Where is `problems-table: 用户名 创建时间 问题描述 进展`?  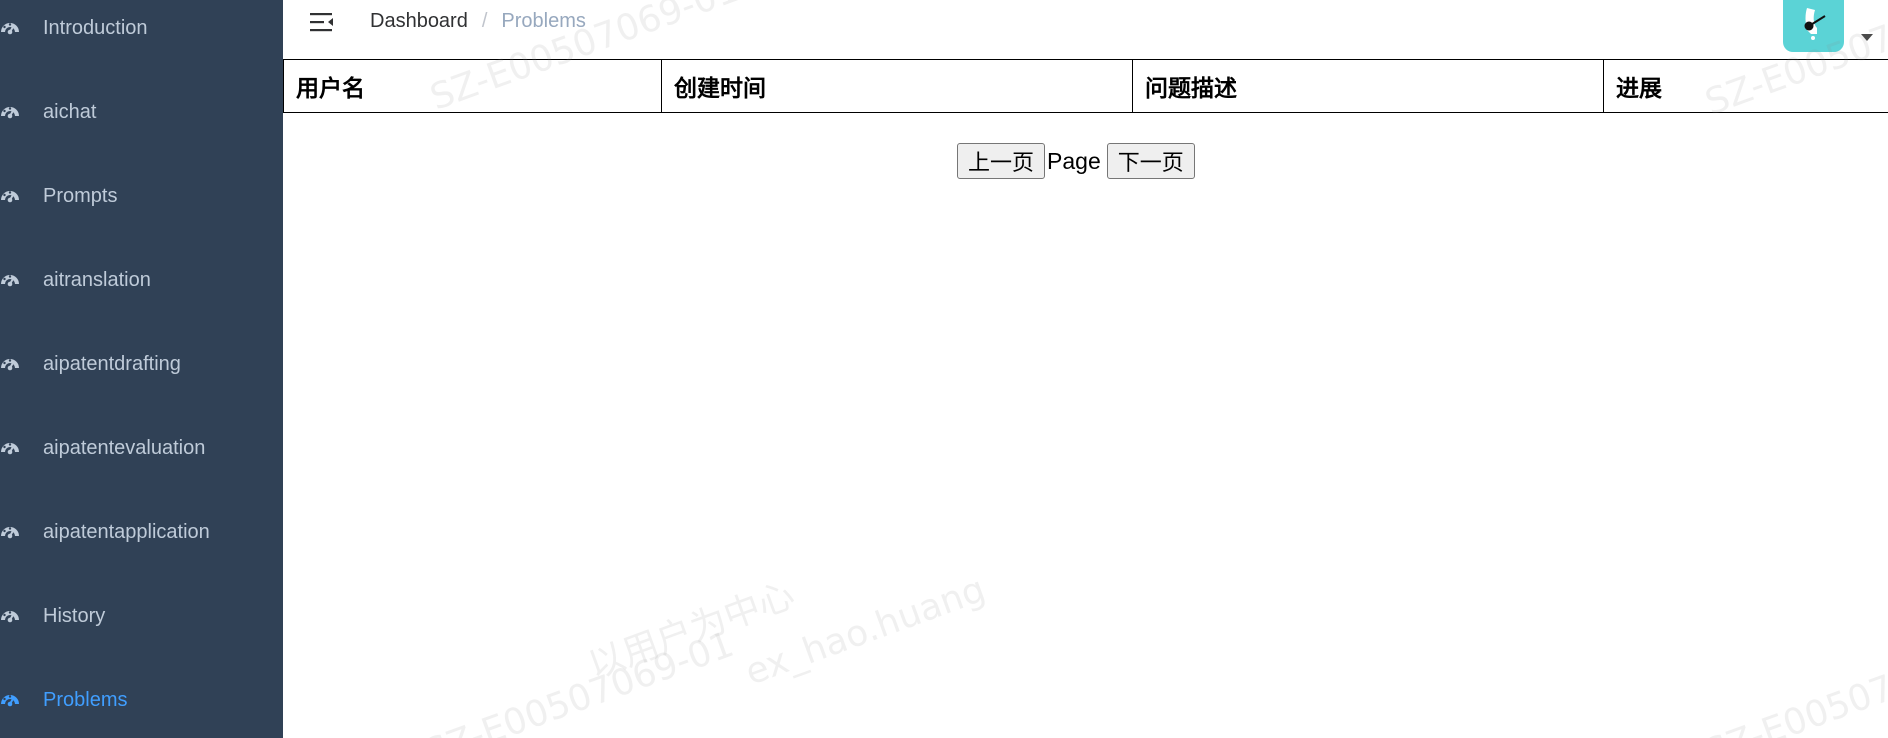 problems-table: 用户名 创建时间 问题描述 进展 is located at coordinates (1085, 86).